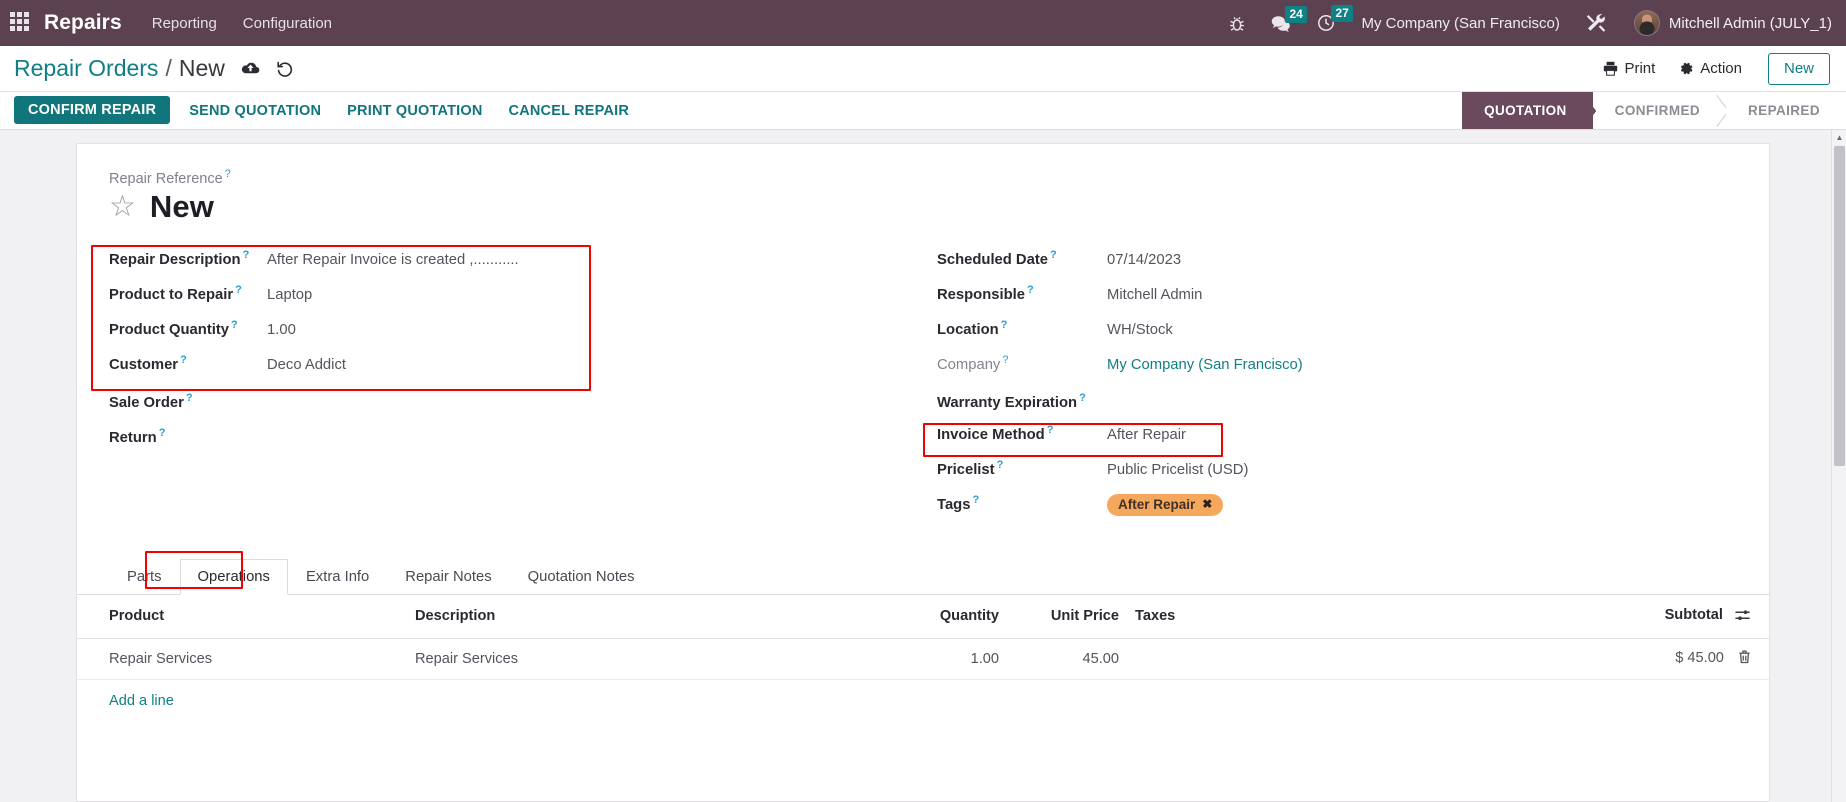 The height and width of the screenshot is (802, 1846). Describe the element at coordinates (942, 659) in the screenshot. I see `cell-quantity: 1.00` at that location.